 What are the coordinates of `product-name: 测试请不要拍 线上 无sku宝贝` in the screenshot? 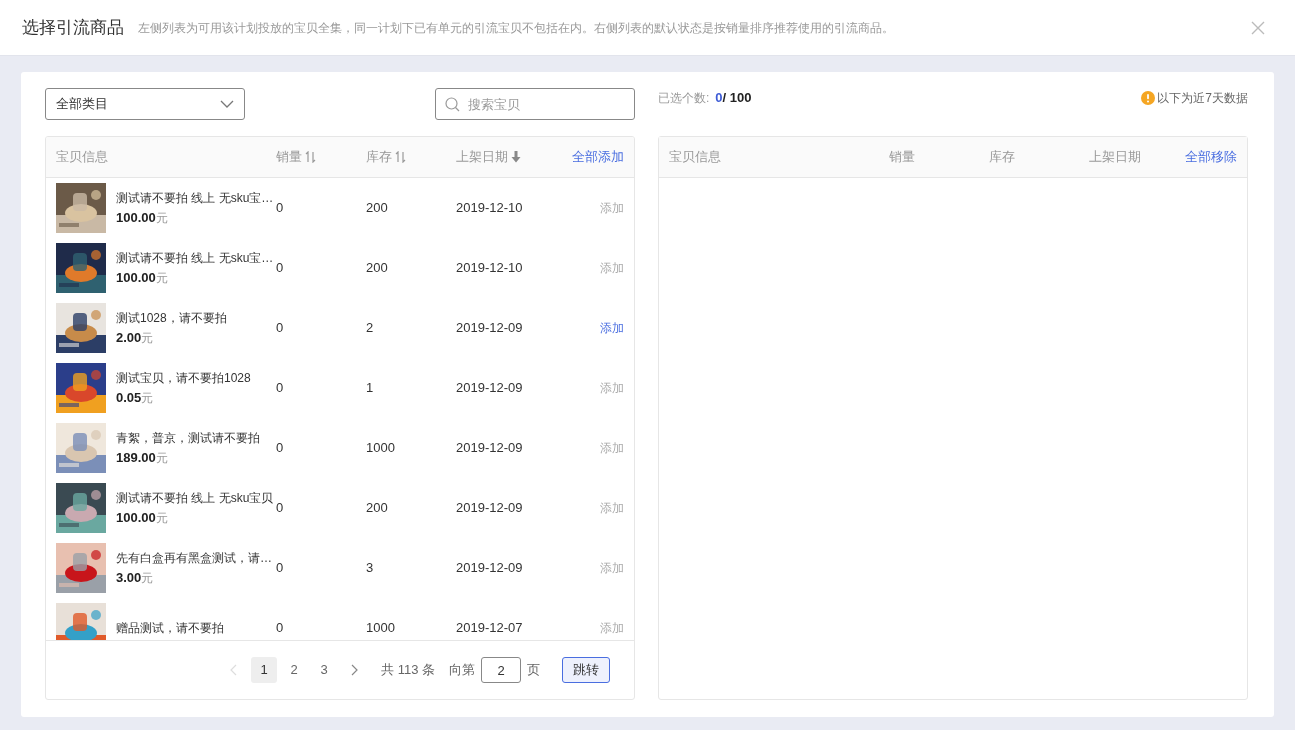 It's located at (195, 498).